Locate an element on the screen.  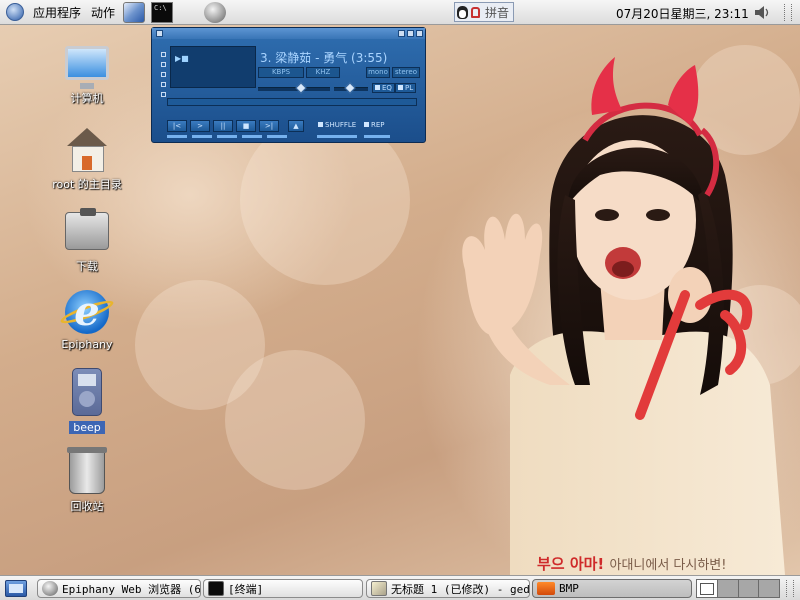
prev-button: |< is located at coordinates (177, 126).